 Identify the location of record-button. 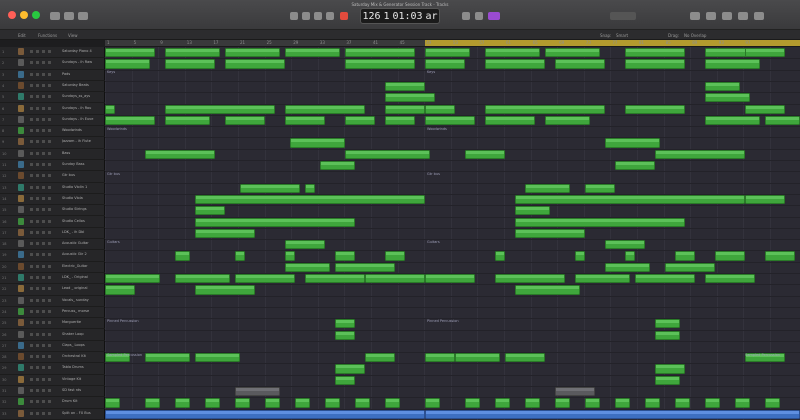
(344, 16).